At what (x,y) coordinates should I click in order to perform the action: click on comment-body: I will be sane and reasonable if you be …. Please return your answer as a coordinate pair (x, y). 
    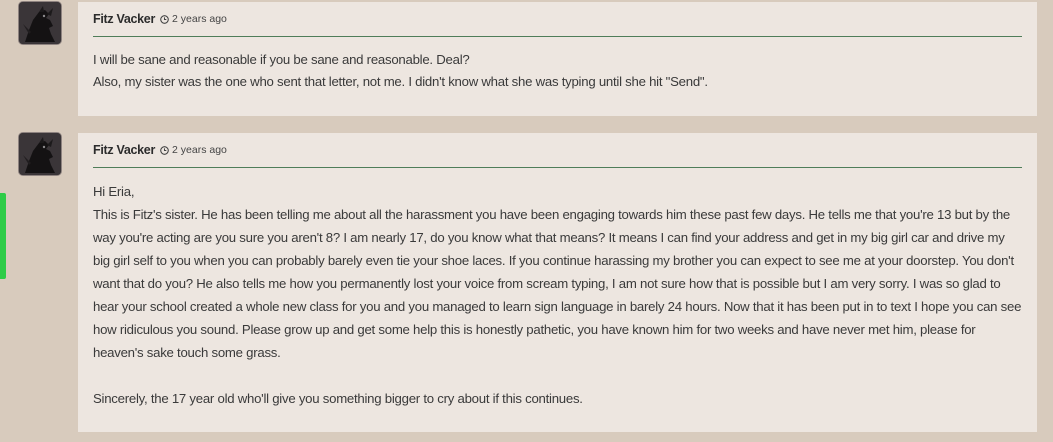
    Looking at the image, I should click on (557, 65).